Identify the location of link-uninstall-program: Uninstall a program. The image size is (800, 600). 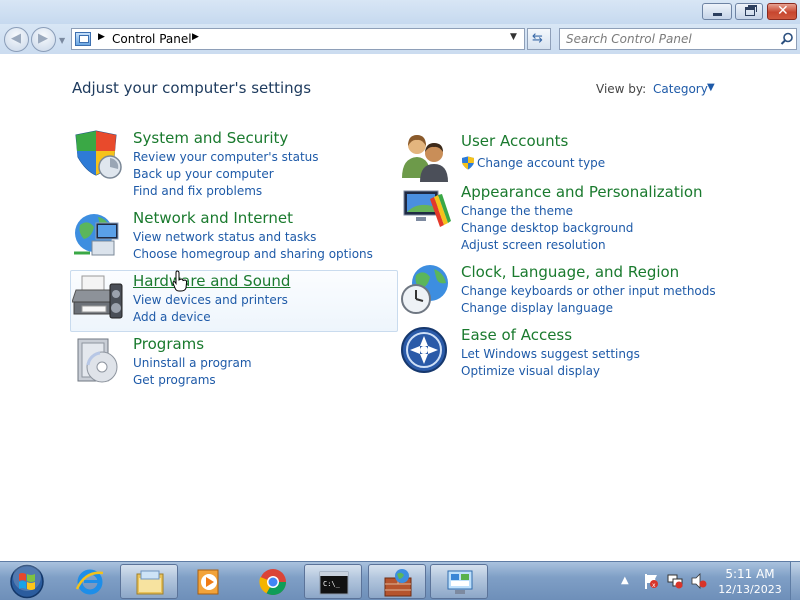
(192, 363).